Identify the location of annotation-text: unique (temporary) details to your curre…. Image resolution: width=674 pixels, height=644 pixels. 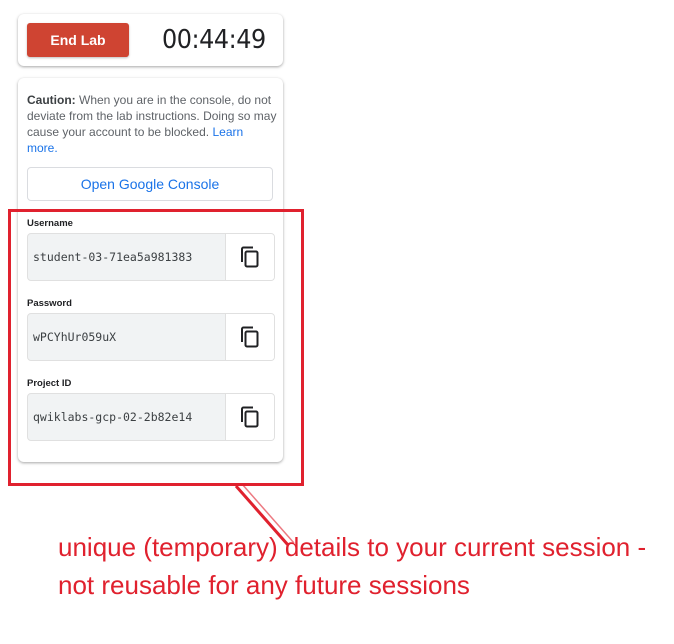
(352, 566).